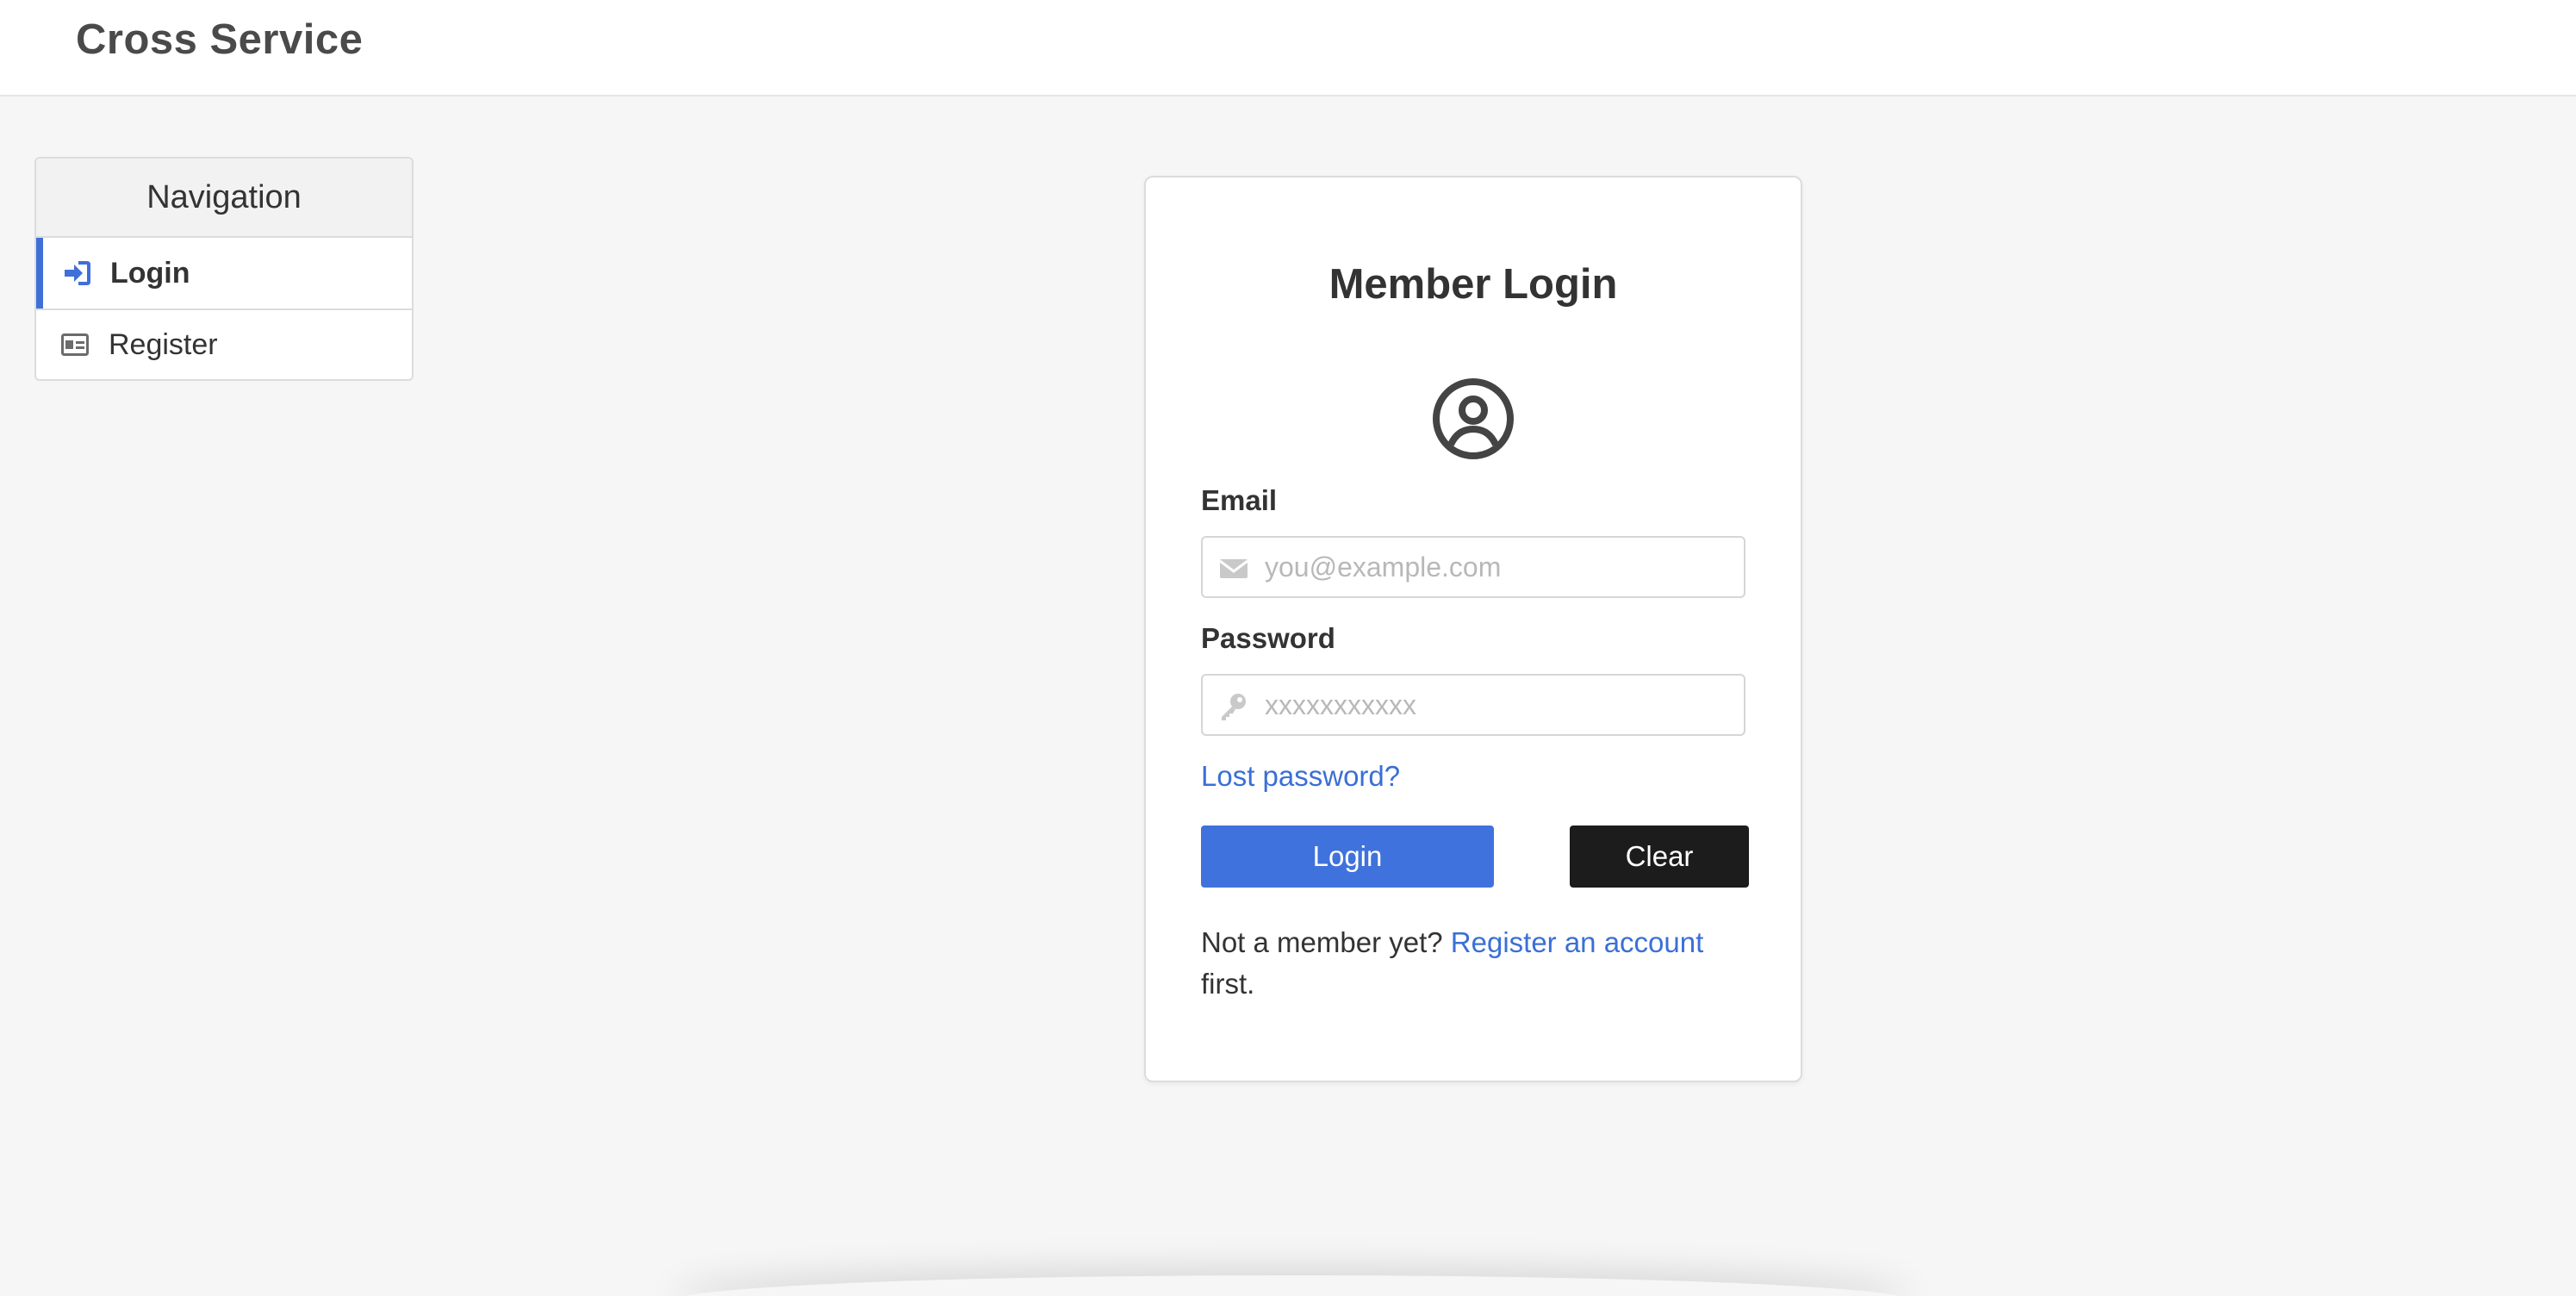  I want to click on sidebar-item-register: Register, so click(224, 343).